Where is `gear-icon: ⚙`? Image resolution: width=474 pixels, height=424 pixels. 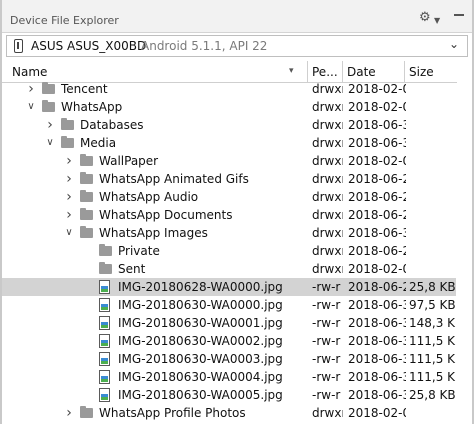 gear-icon: ⚙ is located at coordinates (425, 18).